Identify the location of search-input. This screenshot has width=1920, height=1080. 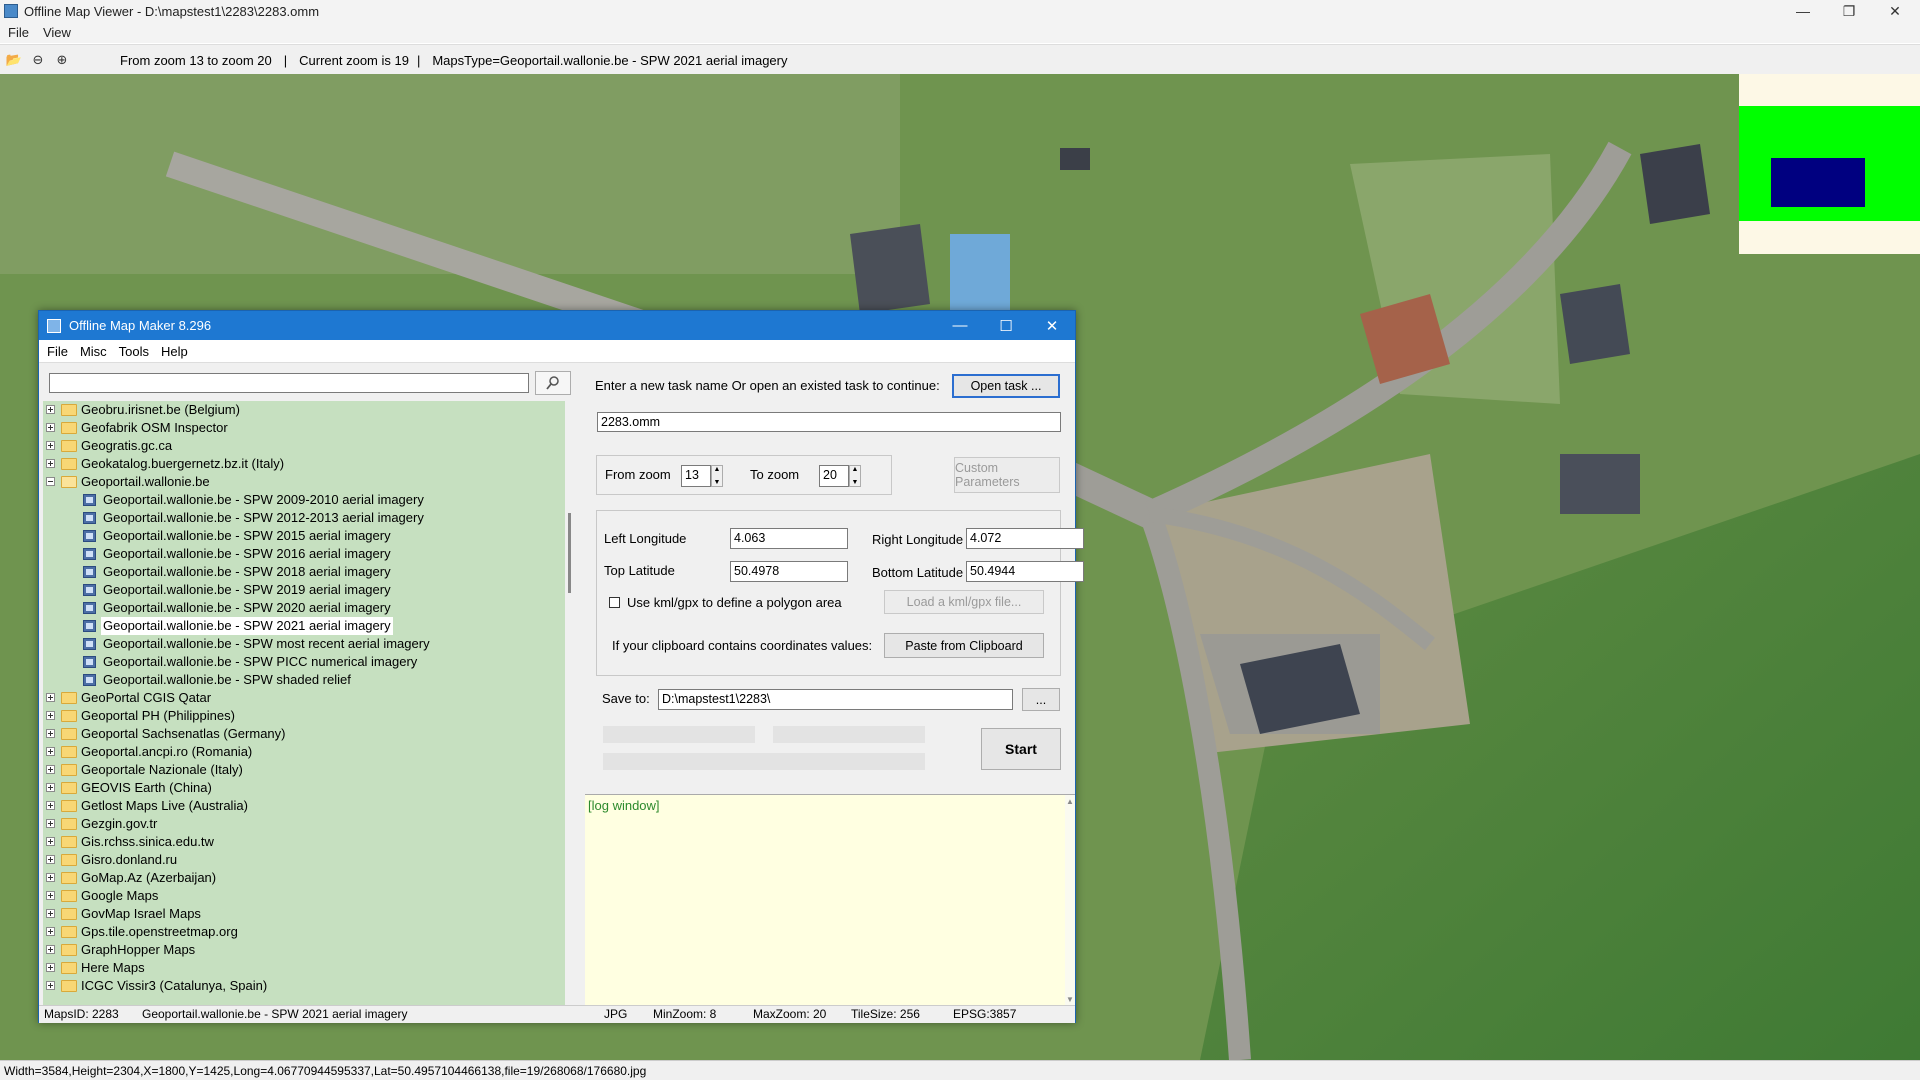
(289, 383).